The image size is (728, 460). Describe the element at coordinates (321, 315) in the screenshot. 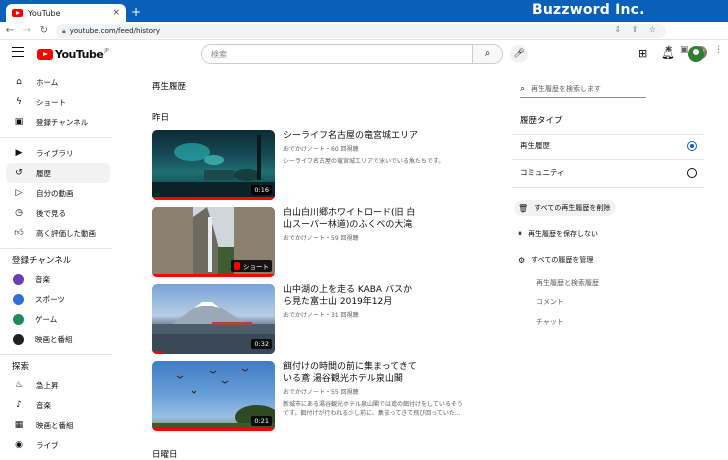

I see `video-meta: おでかけノート・31 回視聴` at that location.